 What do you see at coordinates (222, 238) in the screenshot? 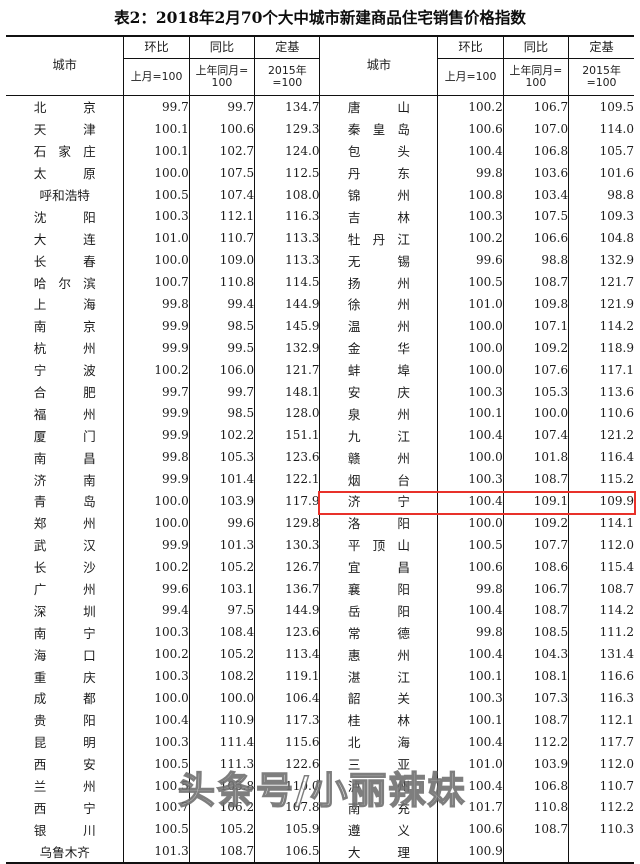
I see `value-yoy-left: 110.7` at bounding box center [222, 238].